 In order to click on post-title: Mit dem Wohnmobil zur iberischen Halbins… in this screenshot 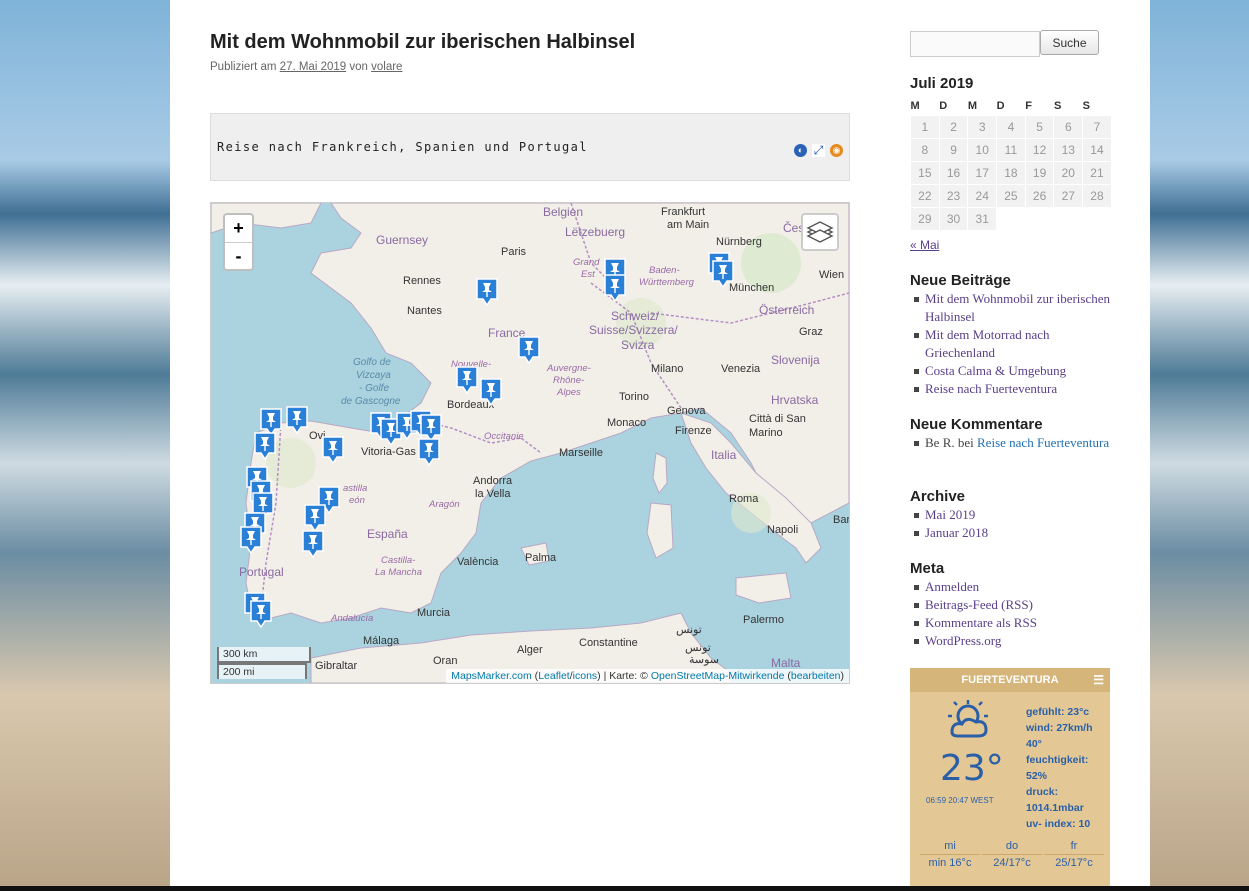, I will do `click(422, 42)`.